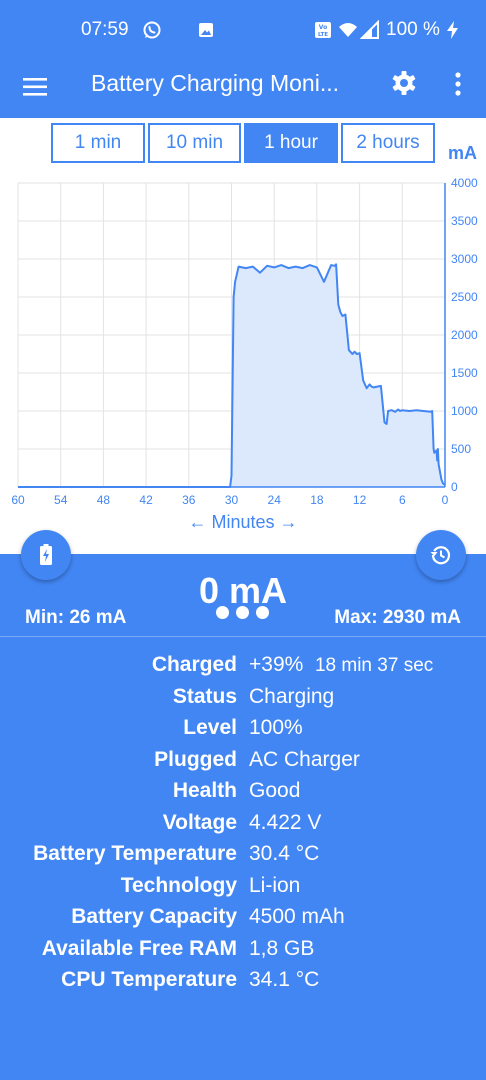 This screenshot has height=1080, width=486. What do you see at coordinates (464, 259) in the screenshot?
I see `y-tick-label: 3000` at bounding box center [464, 259].